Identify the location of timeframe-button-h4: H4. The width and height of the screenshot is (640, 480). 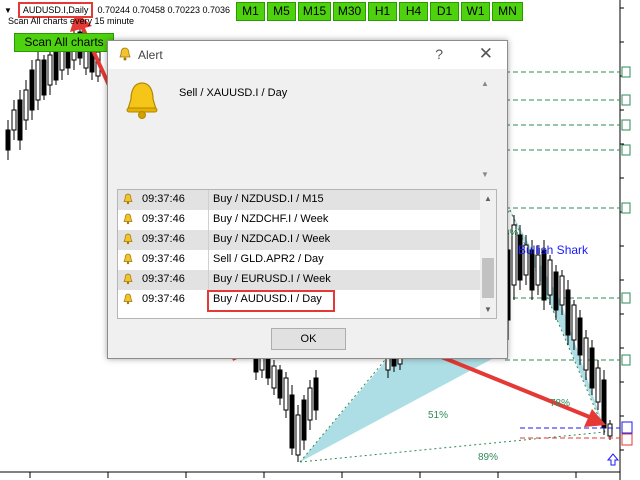
(413, 11).